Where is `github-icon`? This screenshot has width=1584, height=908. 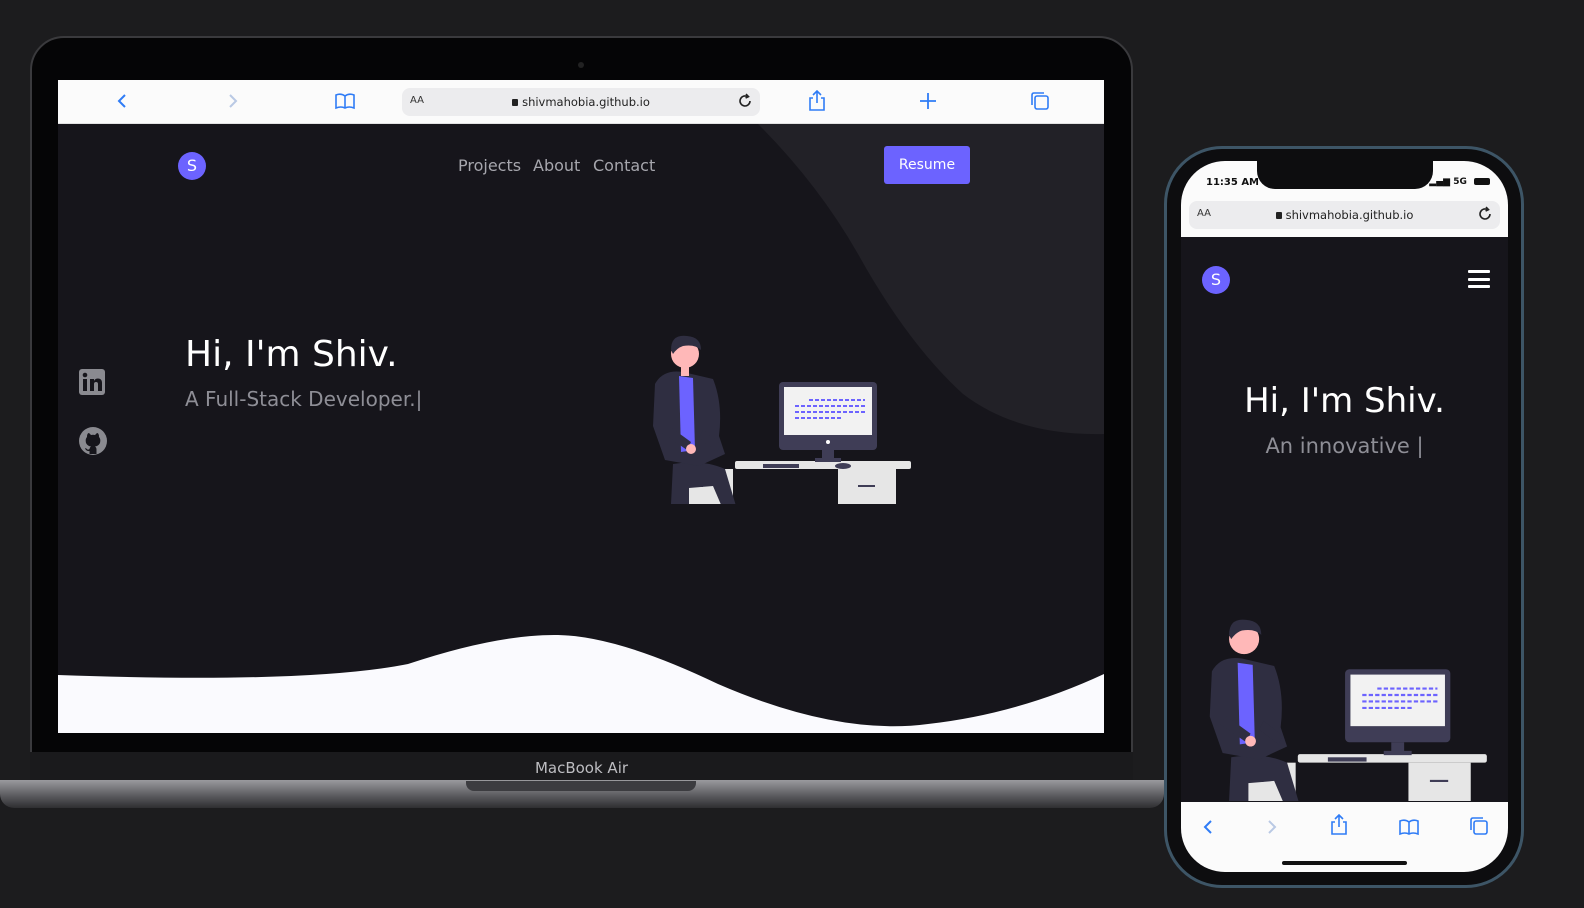 github-icon is located at coordinates (92, 440).